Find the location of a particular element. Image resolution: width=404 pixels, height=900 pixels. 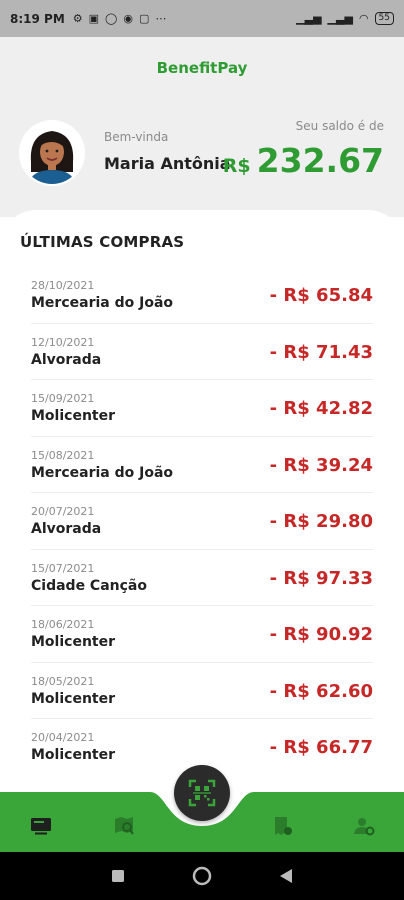

balance-amount: R$ 232.67 is located at coordinates (303, 160).